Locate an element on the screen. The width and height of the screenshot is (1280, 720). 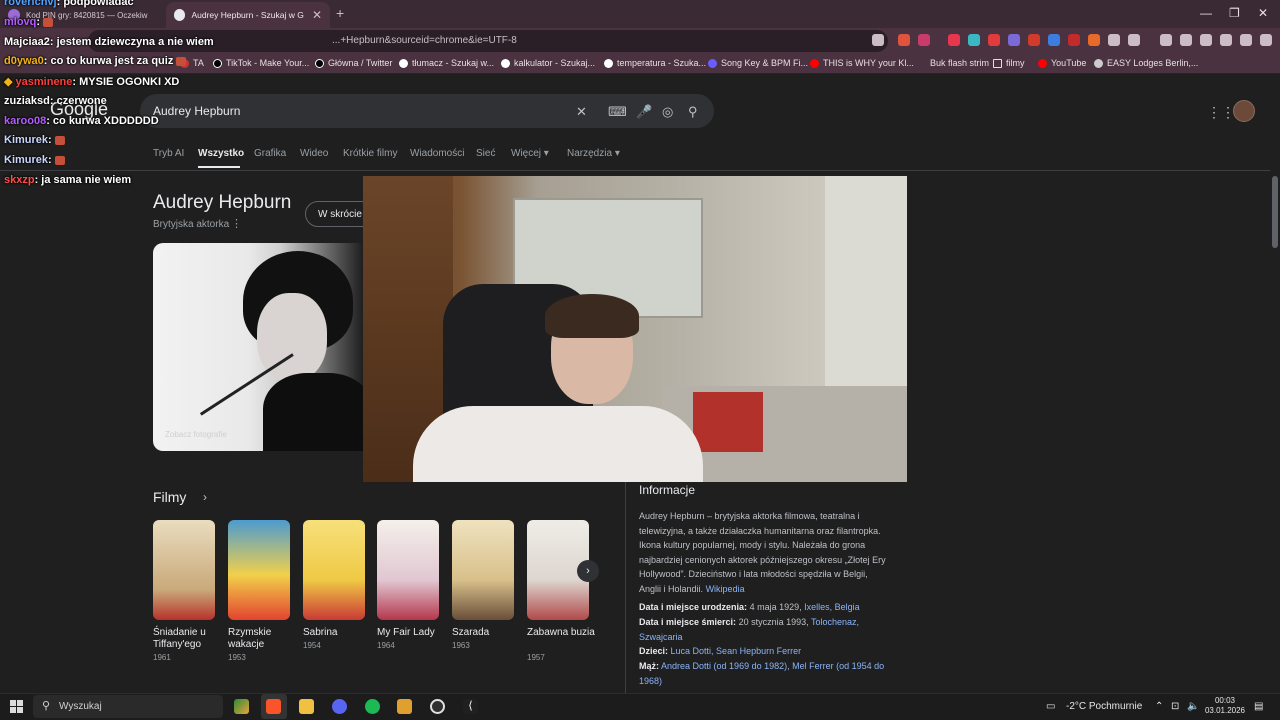
lens-icon: ◎ is located at coordinates (667, 112).